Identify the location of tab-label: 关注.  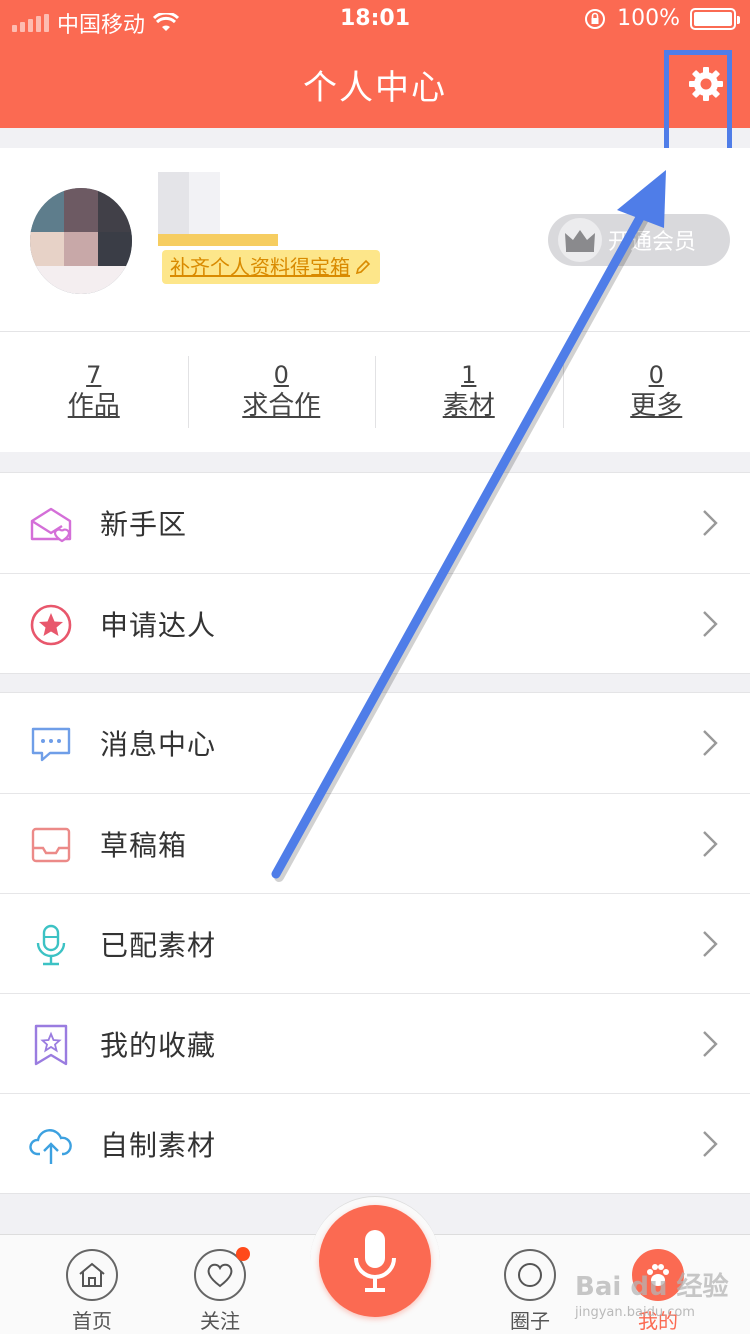
(220, 1321).